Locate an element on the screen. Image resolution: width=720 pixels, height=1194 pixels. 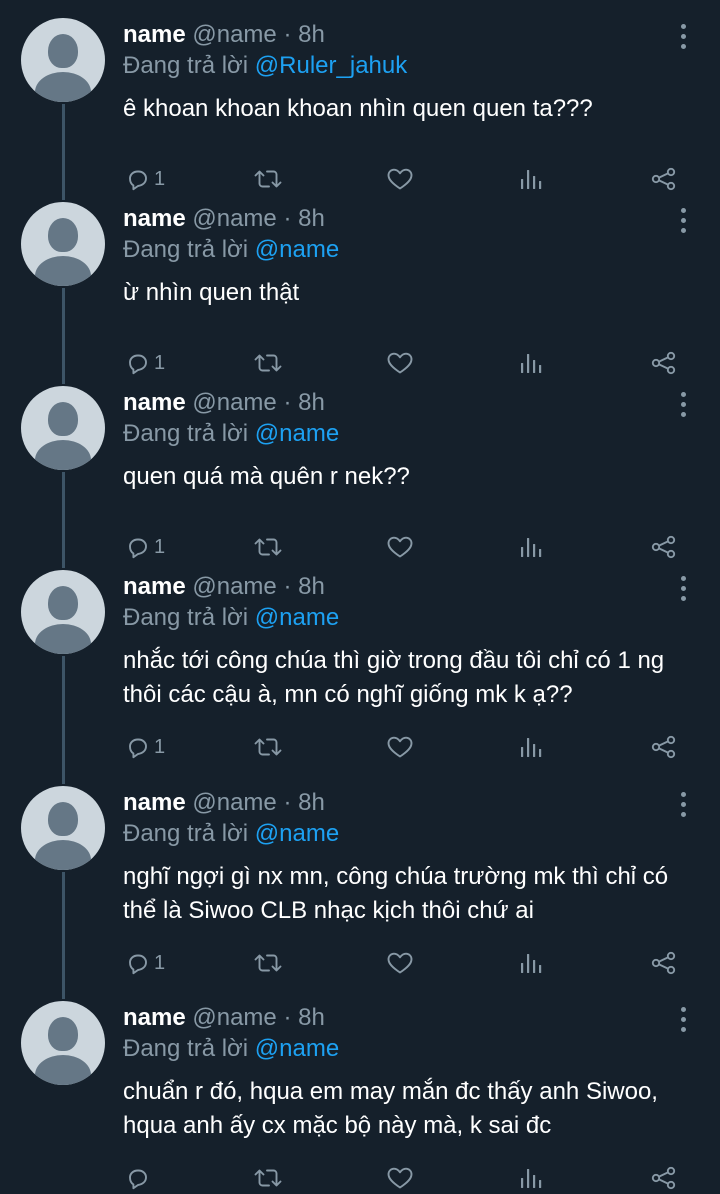
replying-to-label: Đang trả lời is located at coordinates (186, 833).